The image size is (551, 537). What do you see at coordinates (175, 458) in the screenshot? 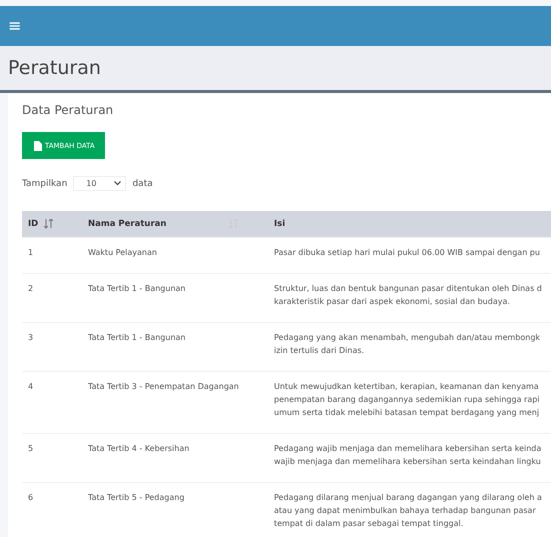
I see `table-cell: Tata Tertib 4 - Kebersihan` at bounding box center [175, 458].